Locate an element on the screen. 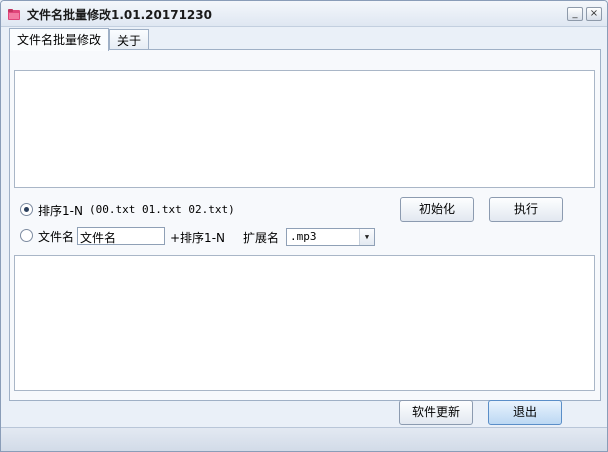 Image resolution: width=608 pixels, height=452 pixels. tab-about: 关于 is located at coordinates (129, 39).